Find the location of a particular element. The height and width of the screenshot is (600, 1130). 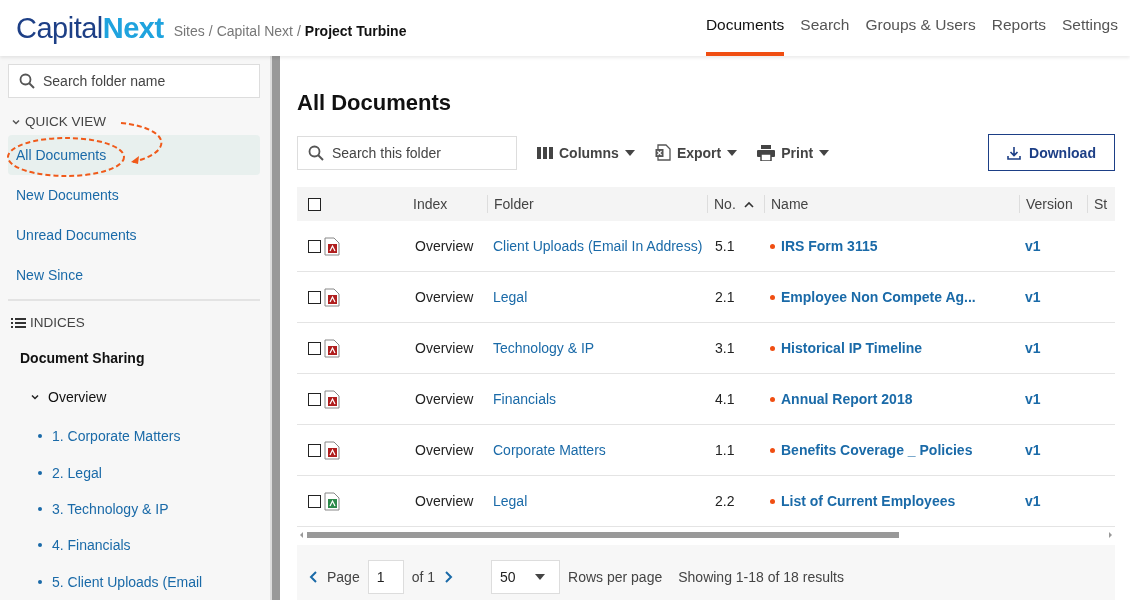

quick-view-item: Unread Documents is located at coordinates (134, 235).